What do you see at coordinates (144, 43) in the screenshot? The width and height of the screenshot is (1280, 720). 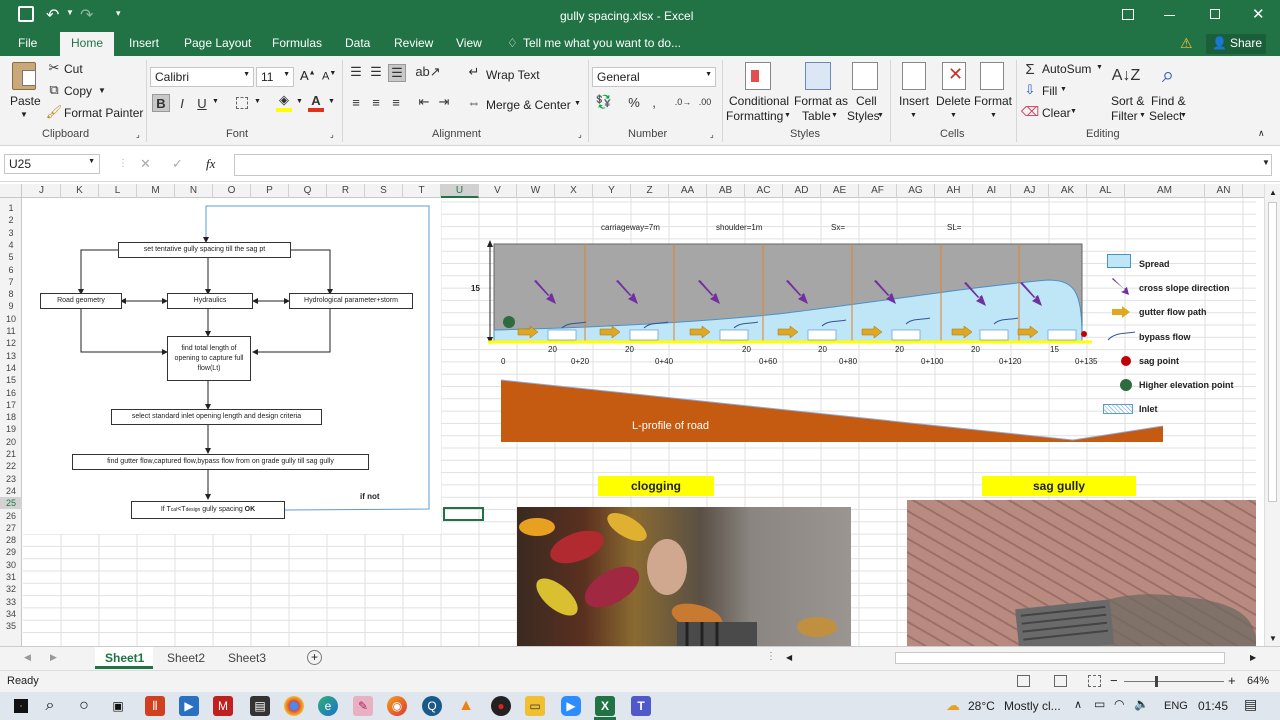 I see `tab-insert: Insert` at bounding box center [144, 43].